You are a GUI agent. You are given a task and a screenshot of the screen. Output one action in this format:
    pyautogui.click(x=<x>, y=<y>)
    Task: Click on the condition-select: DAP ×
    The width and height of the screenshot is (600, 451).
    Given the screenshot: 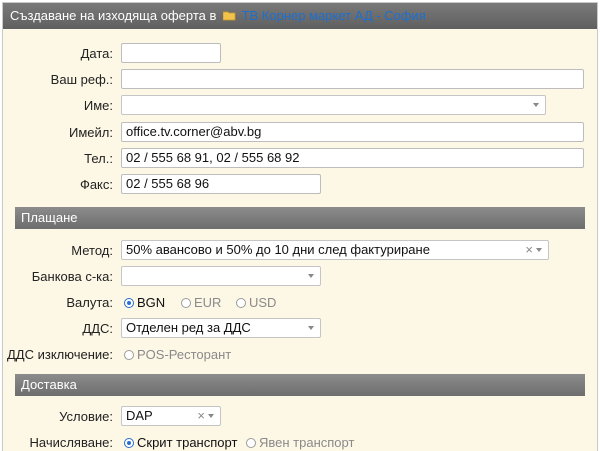 What is the action you would take?
    pyautogui.click(x=171, y=416)
    